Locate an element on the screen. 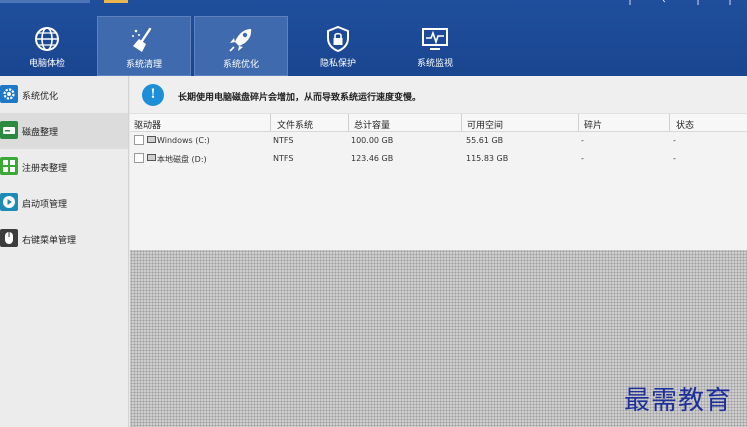 The width and height of the screenshot is (747, 427). sidebar-item-label: 注册表整理 is located at coordinates (45, 169).